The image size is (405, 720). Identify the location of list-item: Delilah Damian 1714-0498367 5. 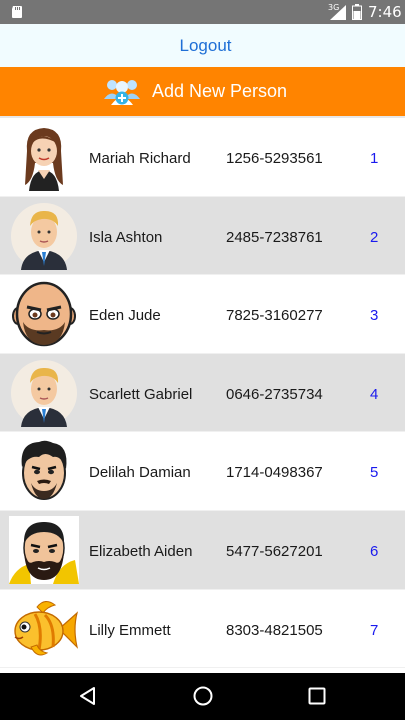
(202, 471).